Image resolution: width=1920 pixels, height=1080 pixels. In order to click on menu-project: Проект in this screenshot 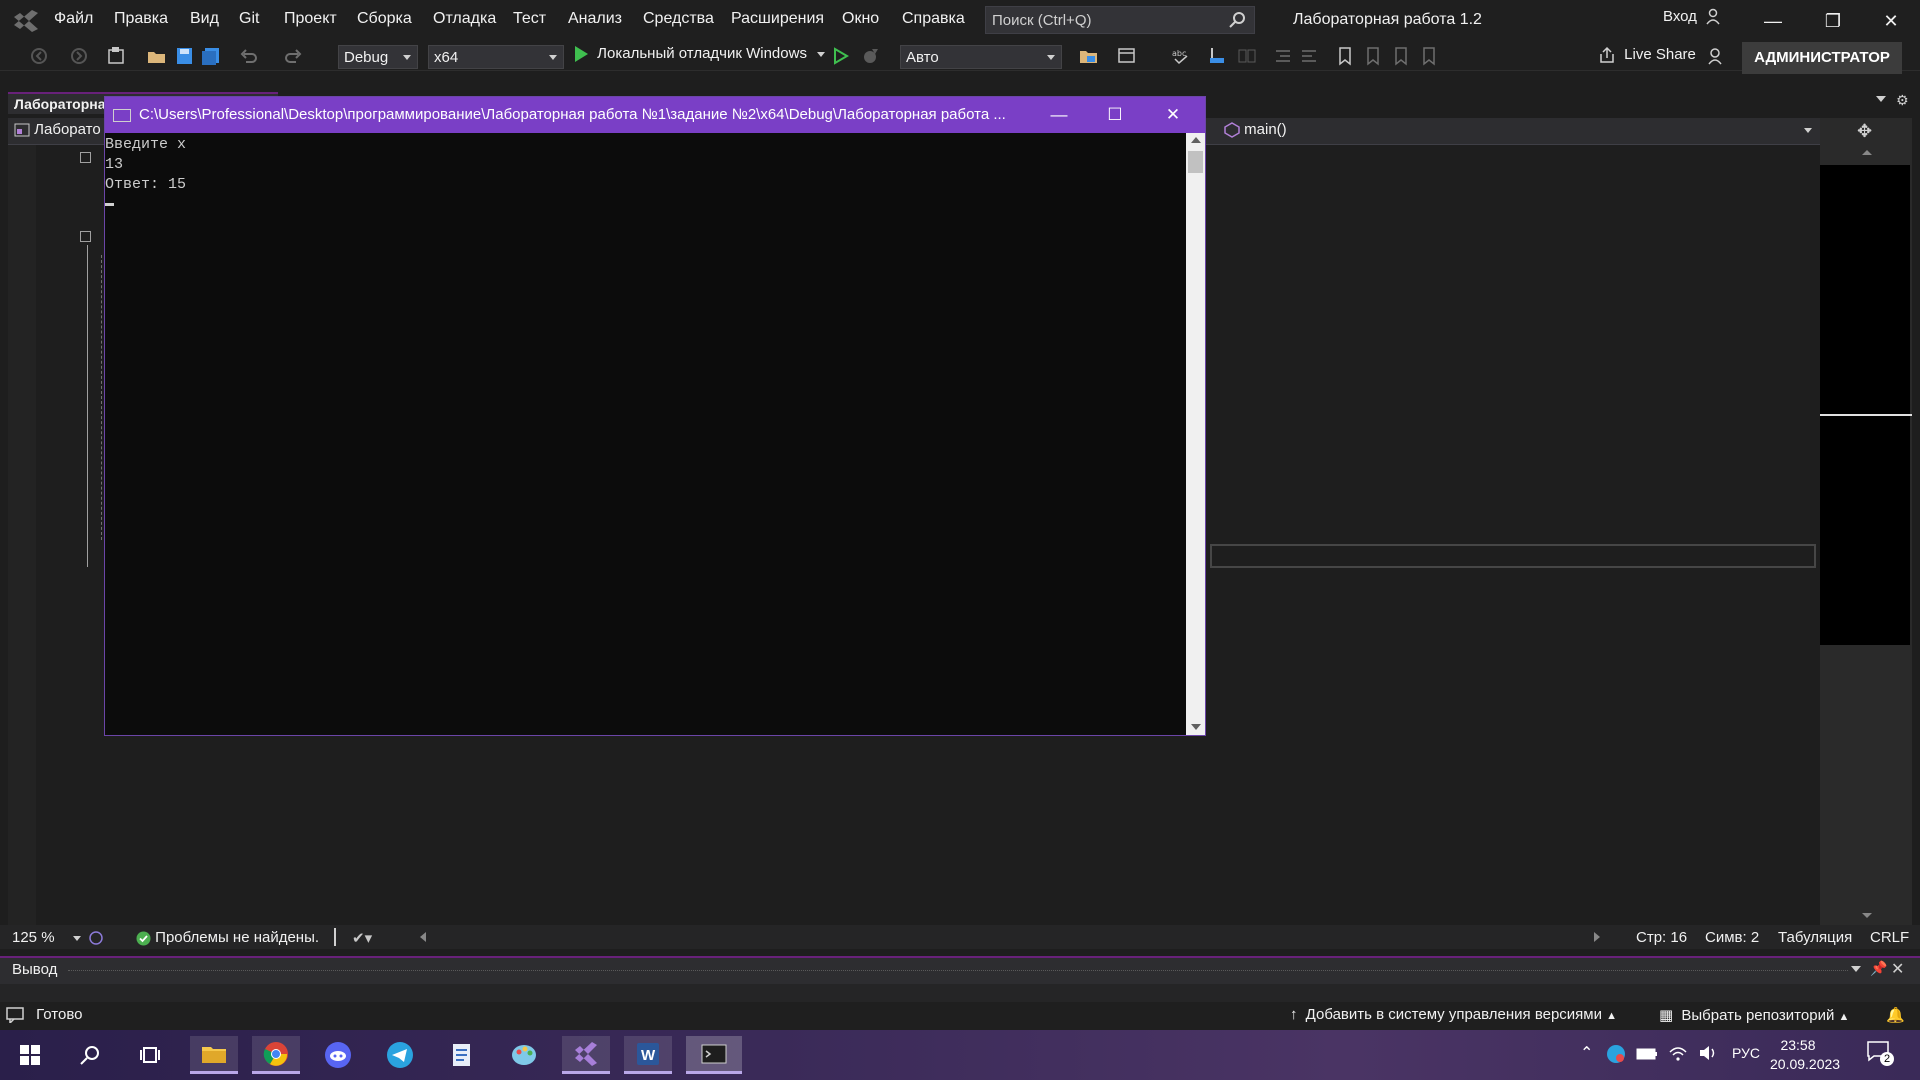, I will do `click(310, 19)`.